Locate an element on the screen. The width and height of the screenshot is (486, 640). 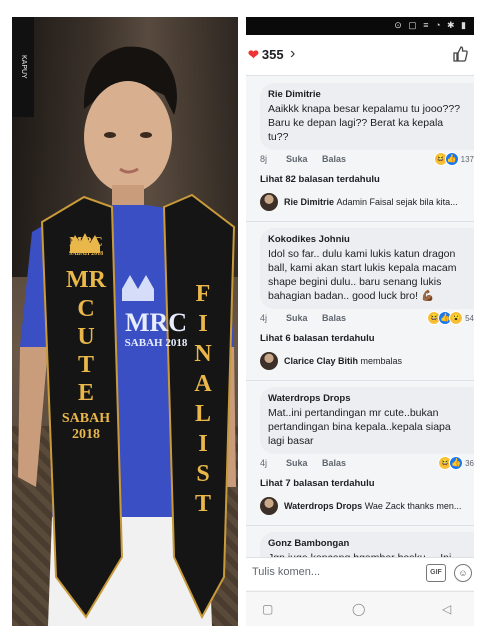
sash-cute: CUTE is located at coordinates (86, 351).